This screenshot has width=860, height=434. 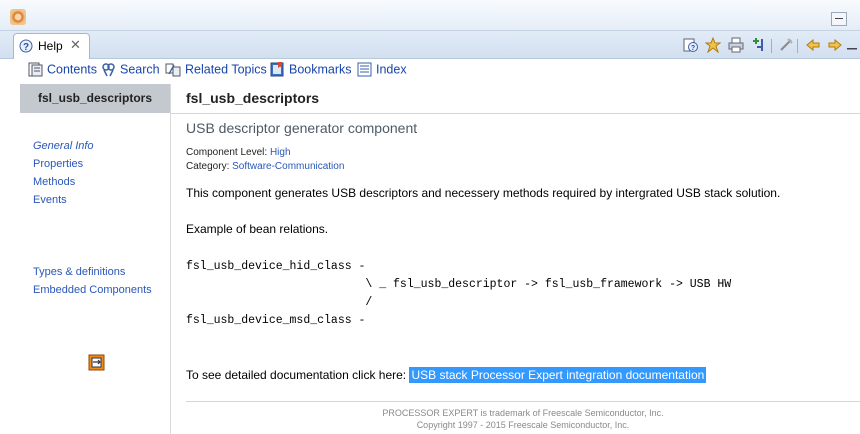 What do you see at coordinates (515, 113) in the screenshot?
I see `title-divider` at bounding box center [515, 113].